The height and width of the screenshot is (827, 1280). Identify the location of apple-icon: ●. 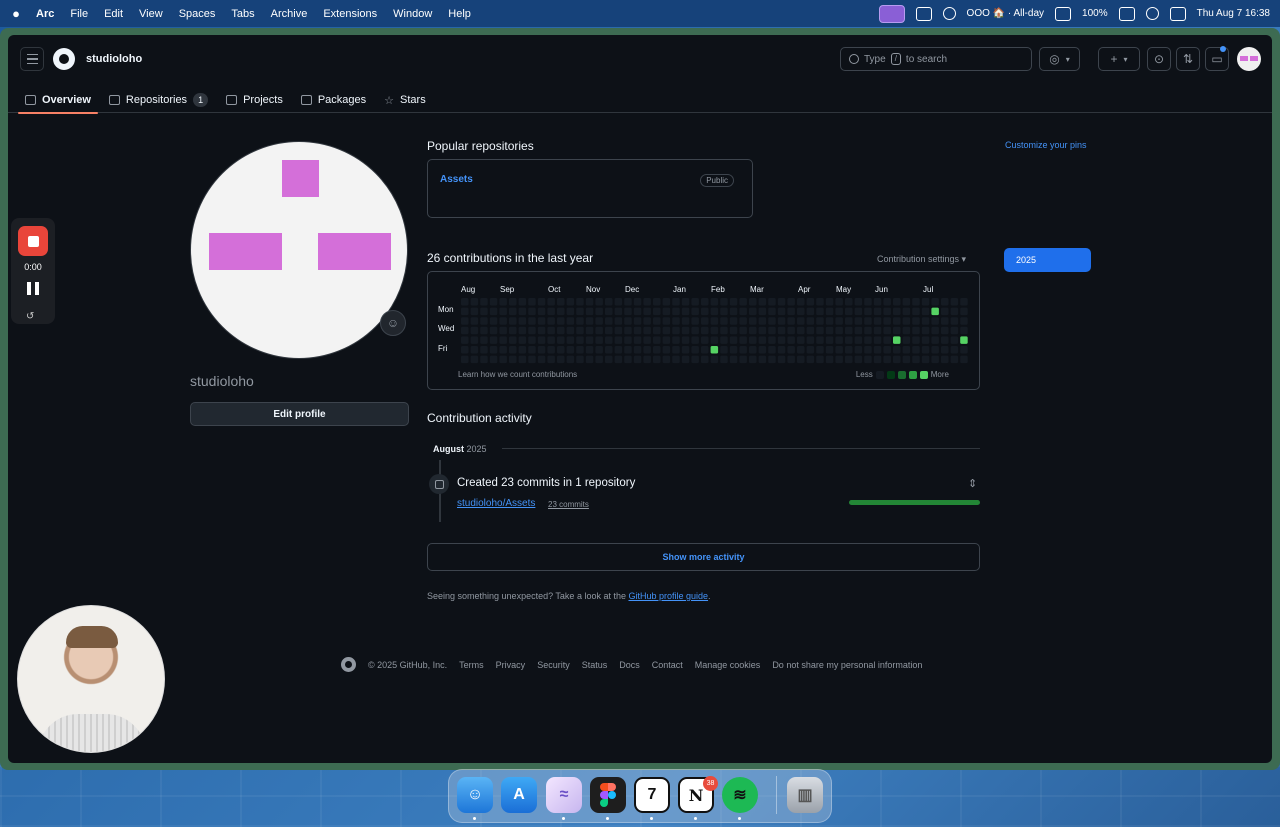
(16, 13).